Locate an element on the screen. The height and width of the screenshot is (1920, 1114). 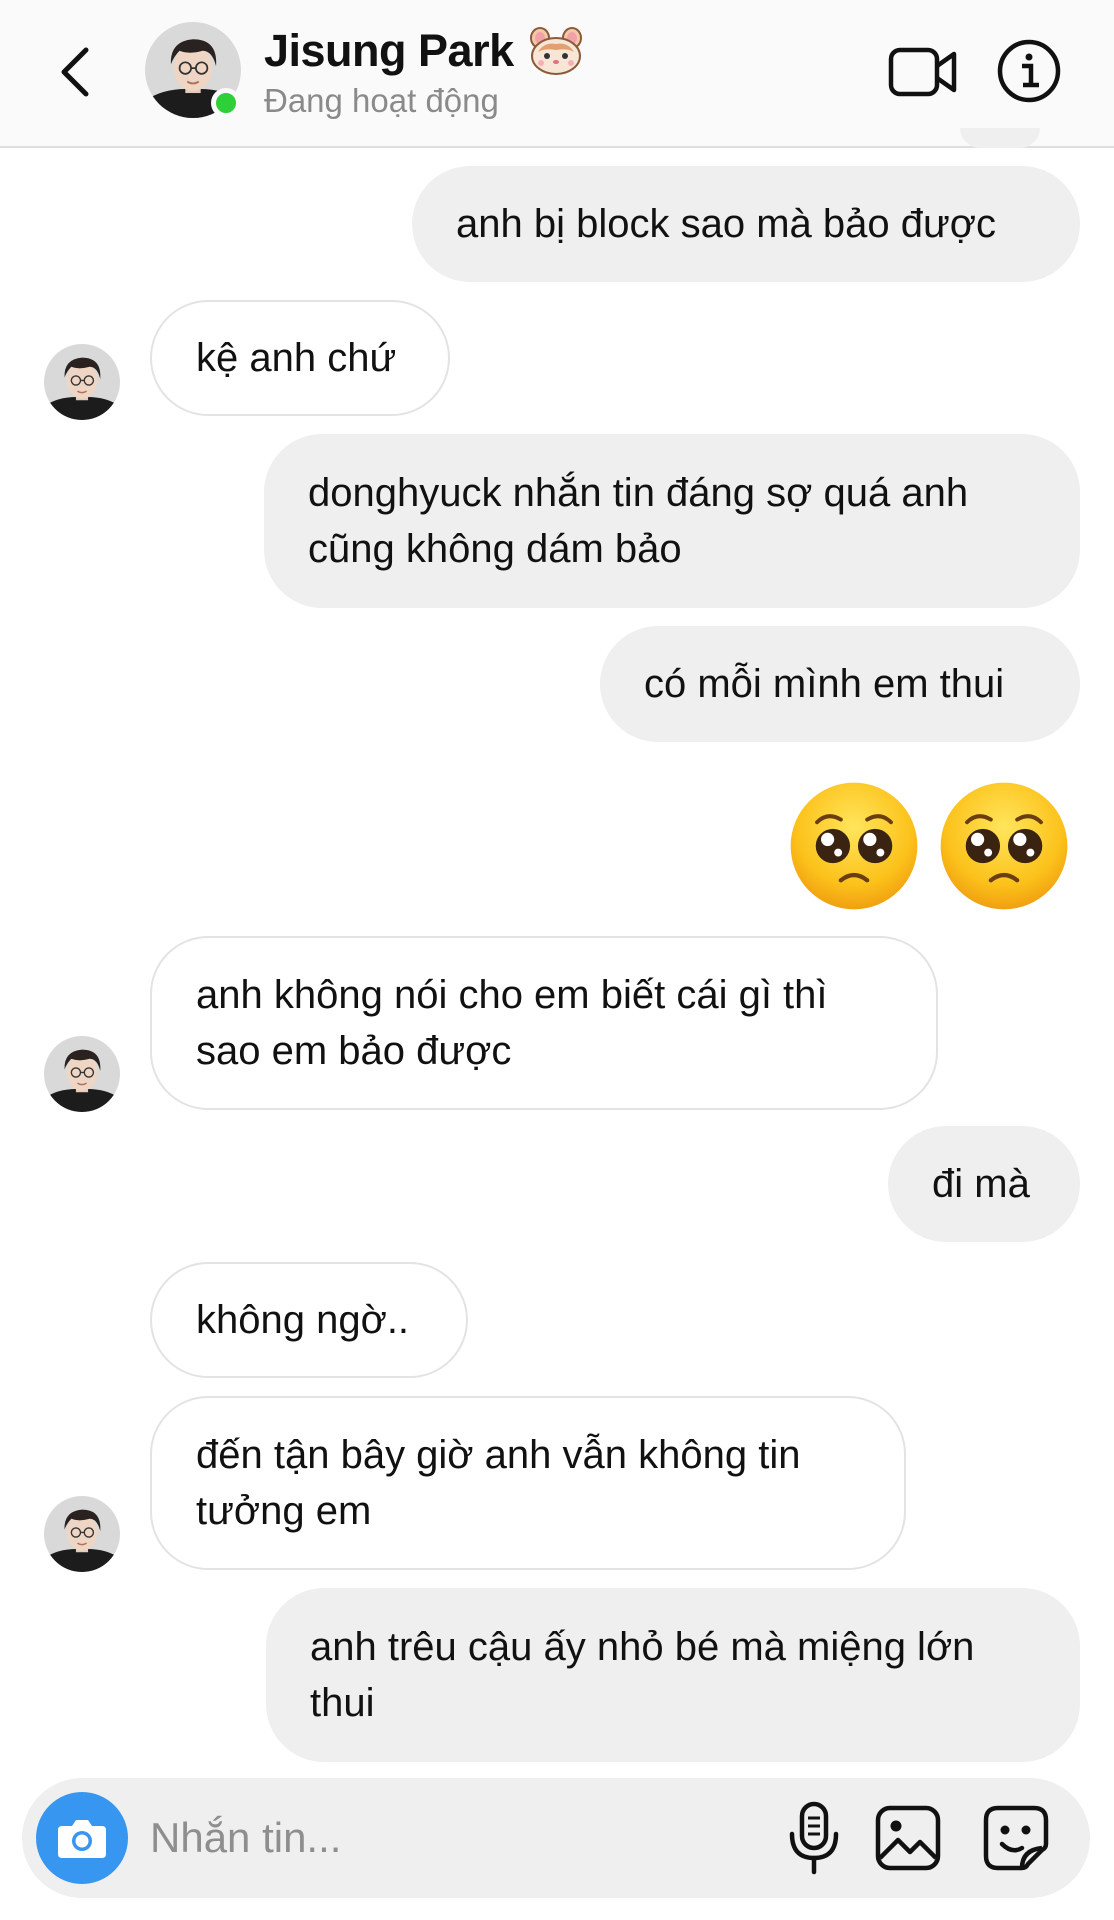
sticker-button is located at coordinates (1016, 1838).